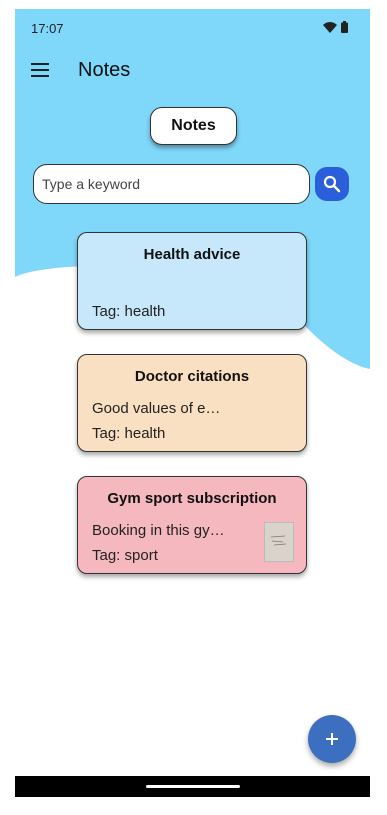 The image size is (387, 815). Describe the element at coordinates (171, 184) in the screenshot. I see `search-input` at that location.